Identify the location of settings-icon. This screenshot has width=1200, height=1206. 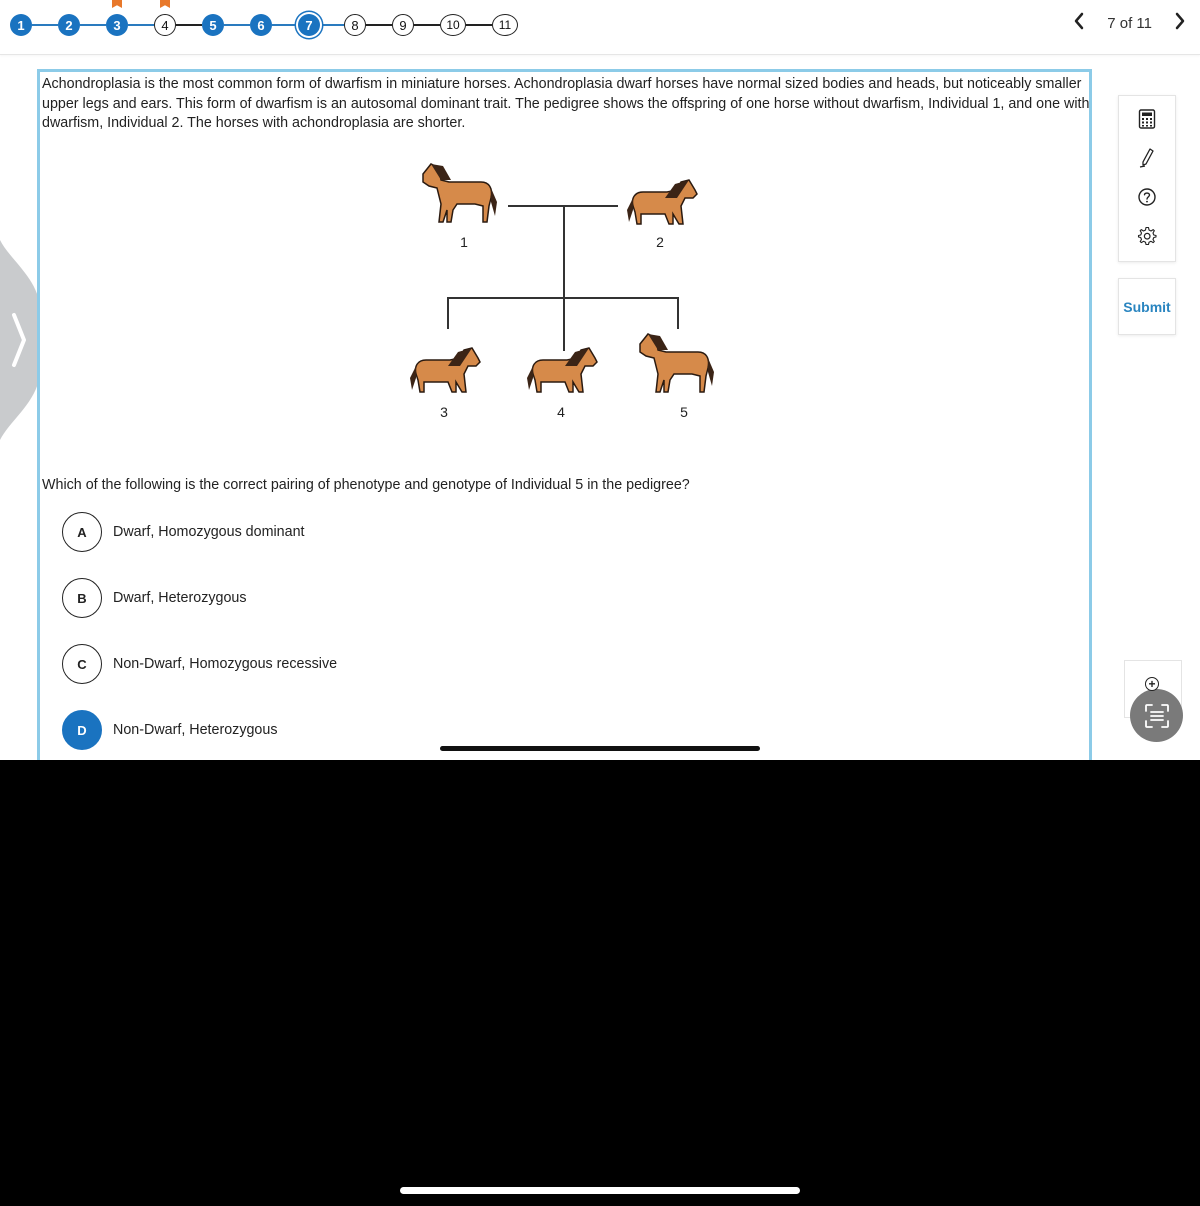
(1147, 236).